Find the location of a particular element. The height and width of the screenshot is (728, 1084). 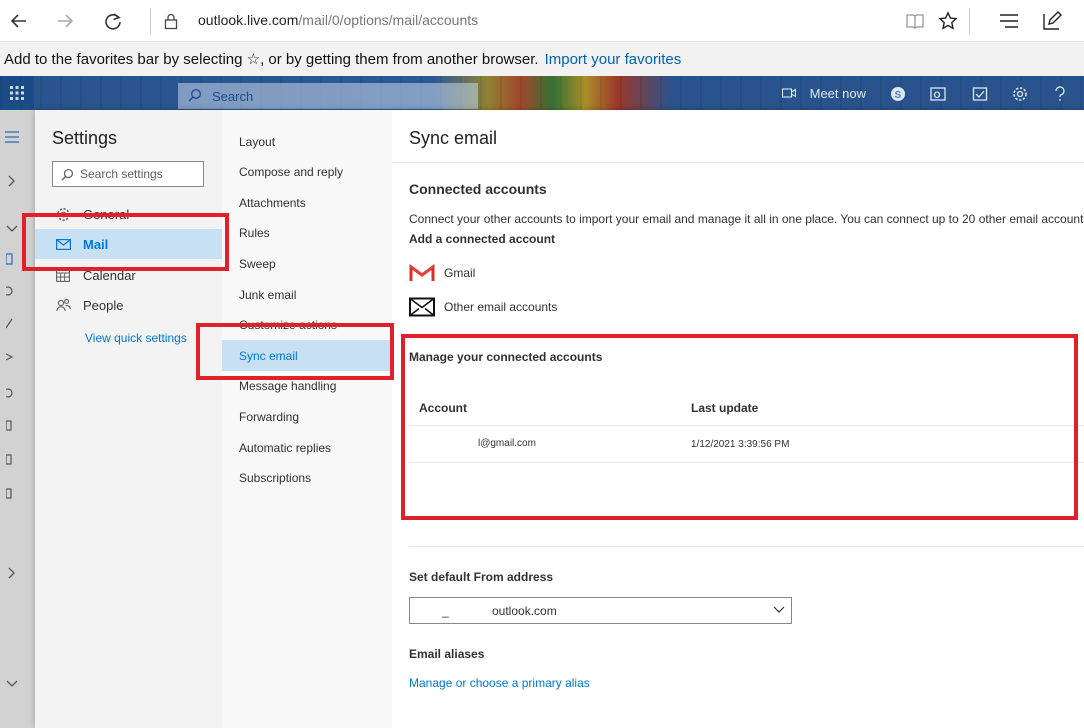

svg-text: O is located at coordinates (936, 95).